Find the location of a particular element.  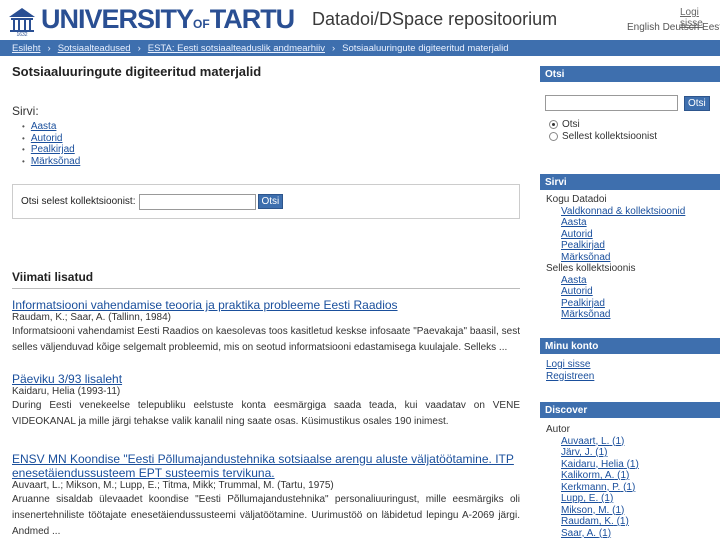

author-name: Saar, A. is located at coordinates (579, 533).